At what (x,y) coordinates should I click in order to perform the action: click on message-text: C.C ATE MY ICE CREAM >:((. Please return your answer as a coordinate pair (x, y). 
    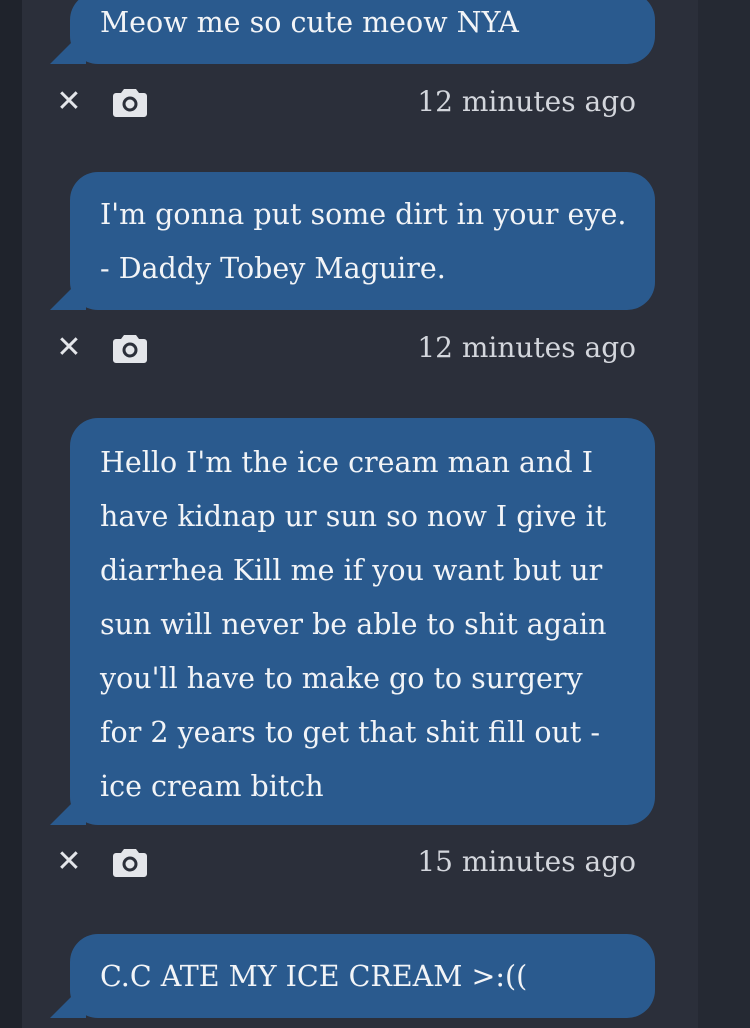
    Looking at the image, I should click on (314, 976).